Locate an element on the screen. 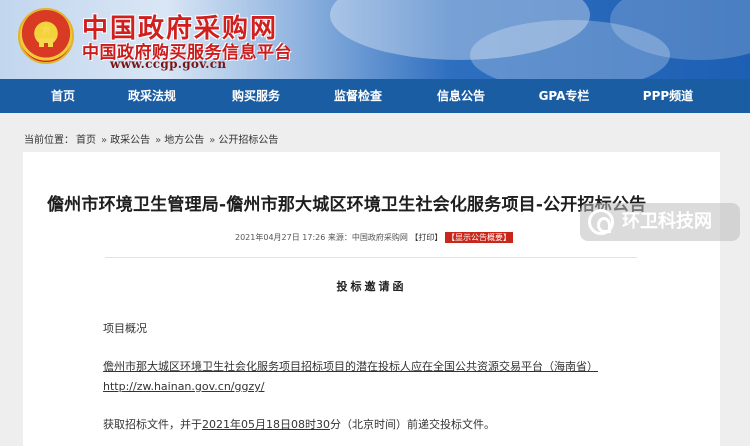 The height and width of the screenshot is (446, 750). trading-platform-link: http://zw.hainan.gov.cn/ggzy/ is located at coordinates (183, 386).